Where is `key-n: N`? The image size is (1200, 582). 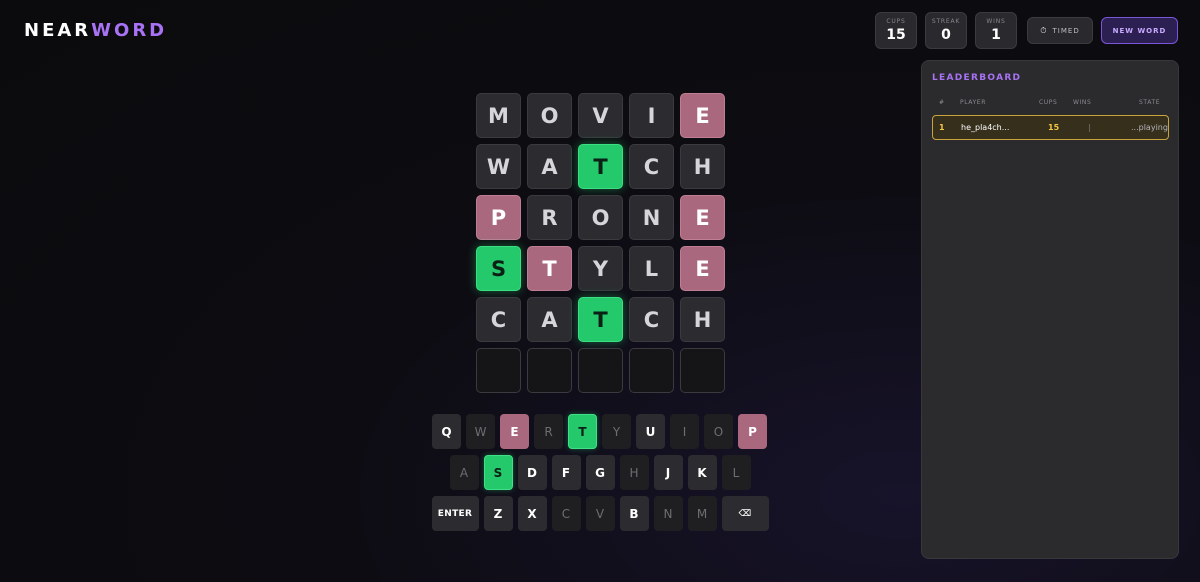
key-n: N is located at coordinates (668, 513).